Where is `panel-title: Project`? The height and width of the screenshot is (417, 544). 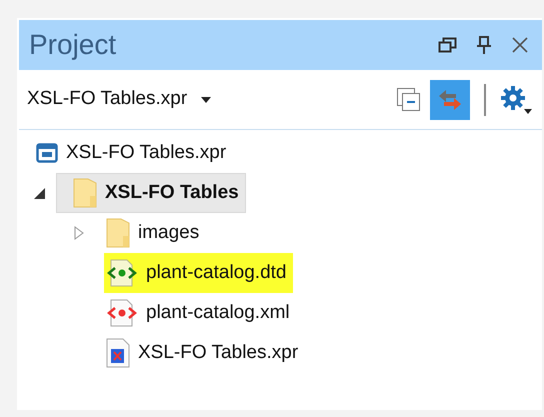 panel-title: Project is located at coordinates (73, 45).